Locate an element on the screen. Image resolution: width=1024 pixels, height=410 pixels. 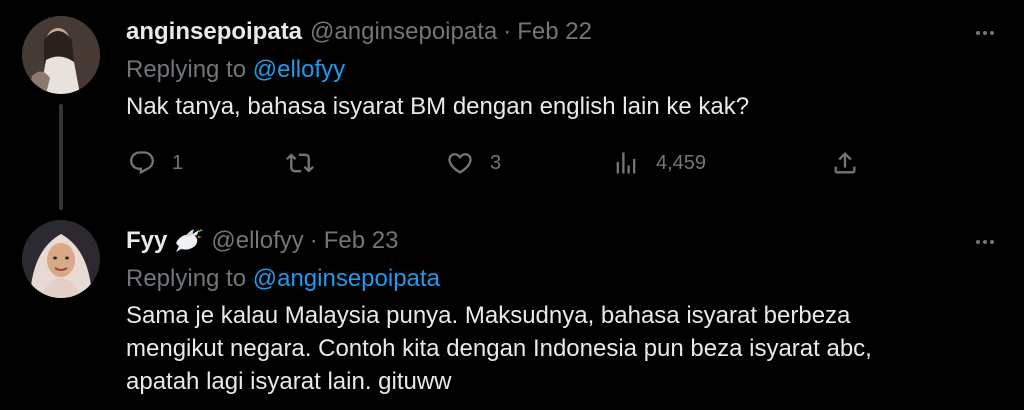
retweet-icon is located at coordinates (300, 163).